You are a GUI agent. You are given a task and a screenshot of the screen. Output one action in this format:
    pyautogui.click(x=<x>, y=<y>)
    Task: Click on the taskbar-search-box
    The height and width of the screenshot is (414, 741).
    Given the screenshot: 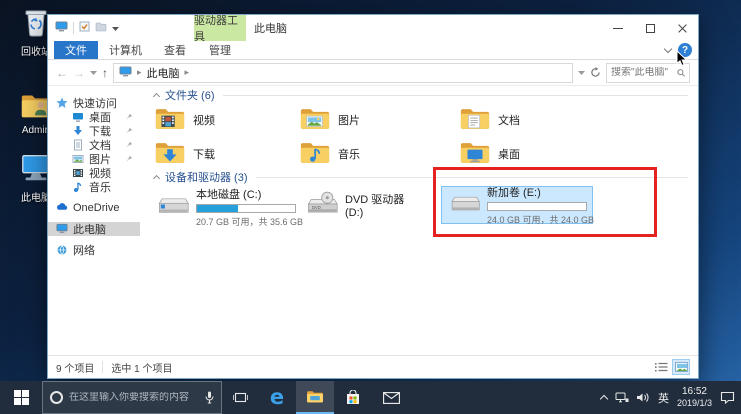 What is the action you would take?
    pyautogui.click(x=132, y=397)
    